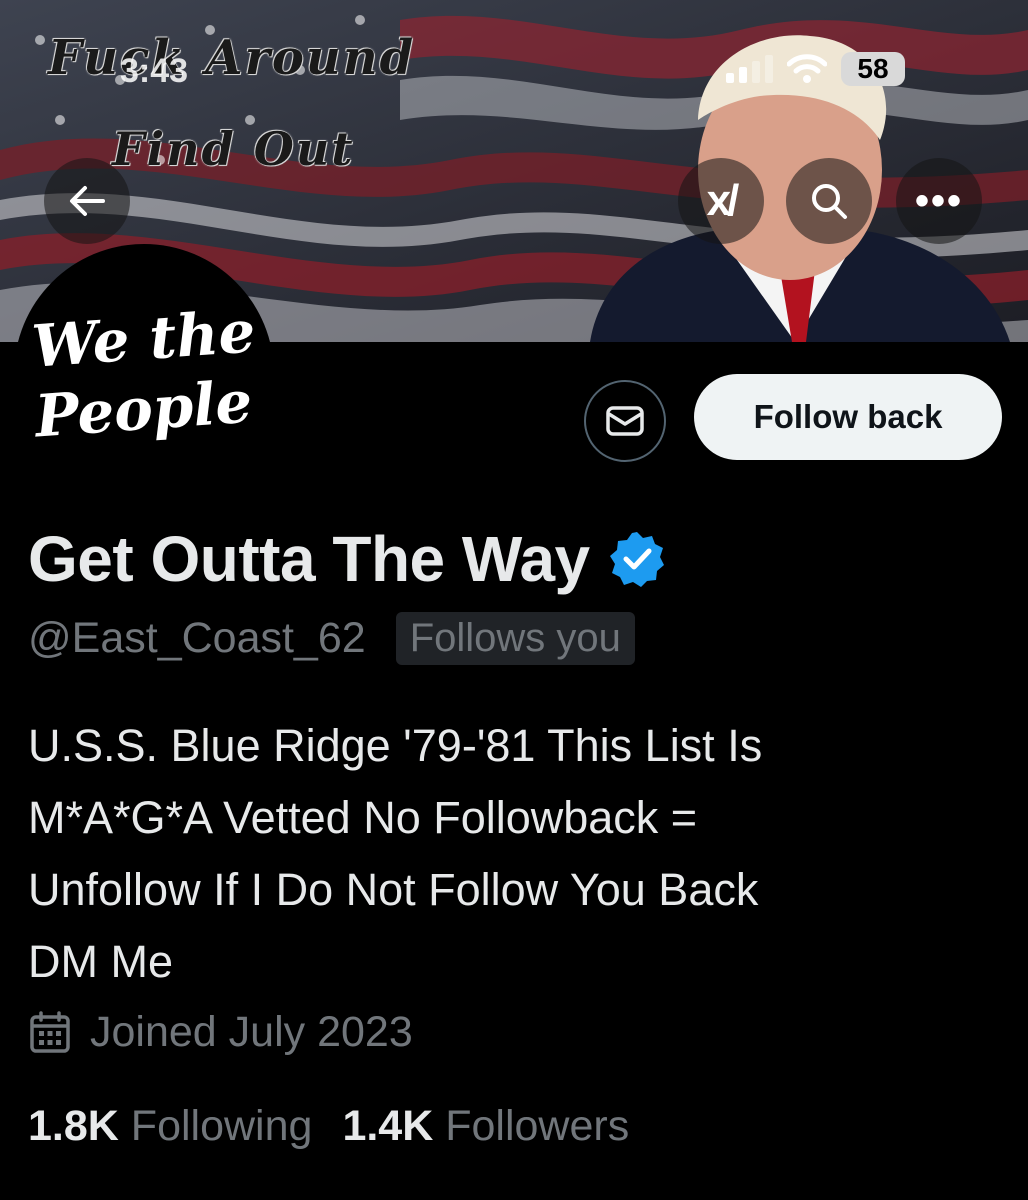  I want to click on following-link: 1.8K Following, so click(170, 1126).